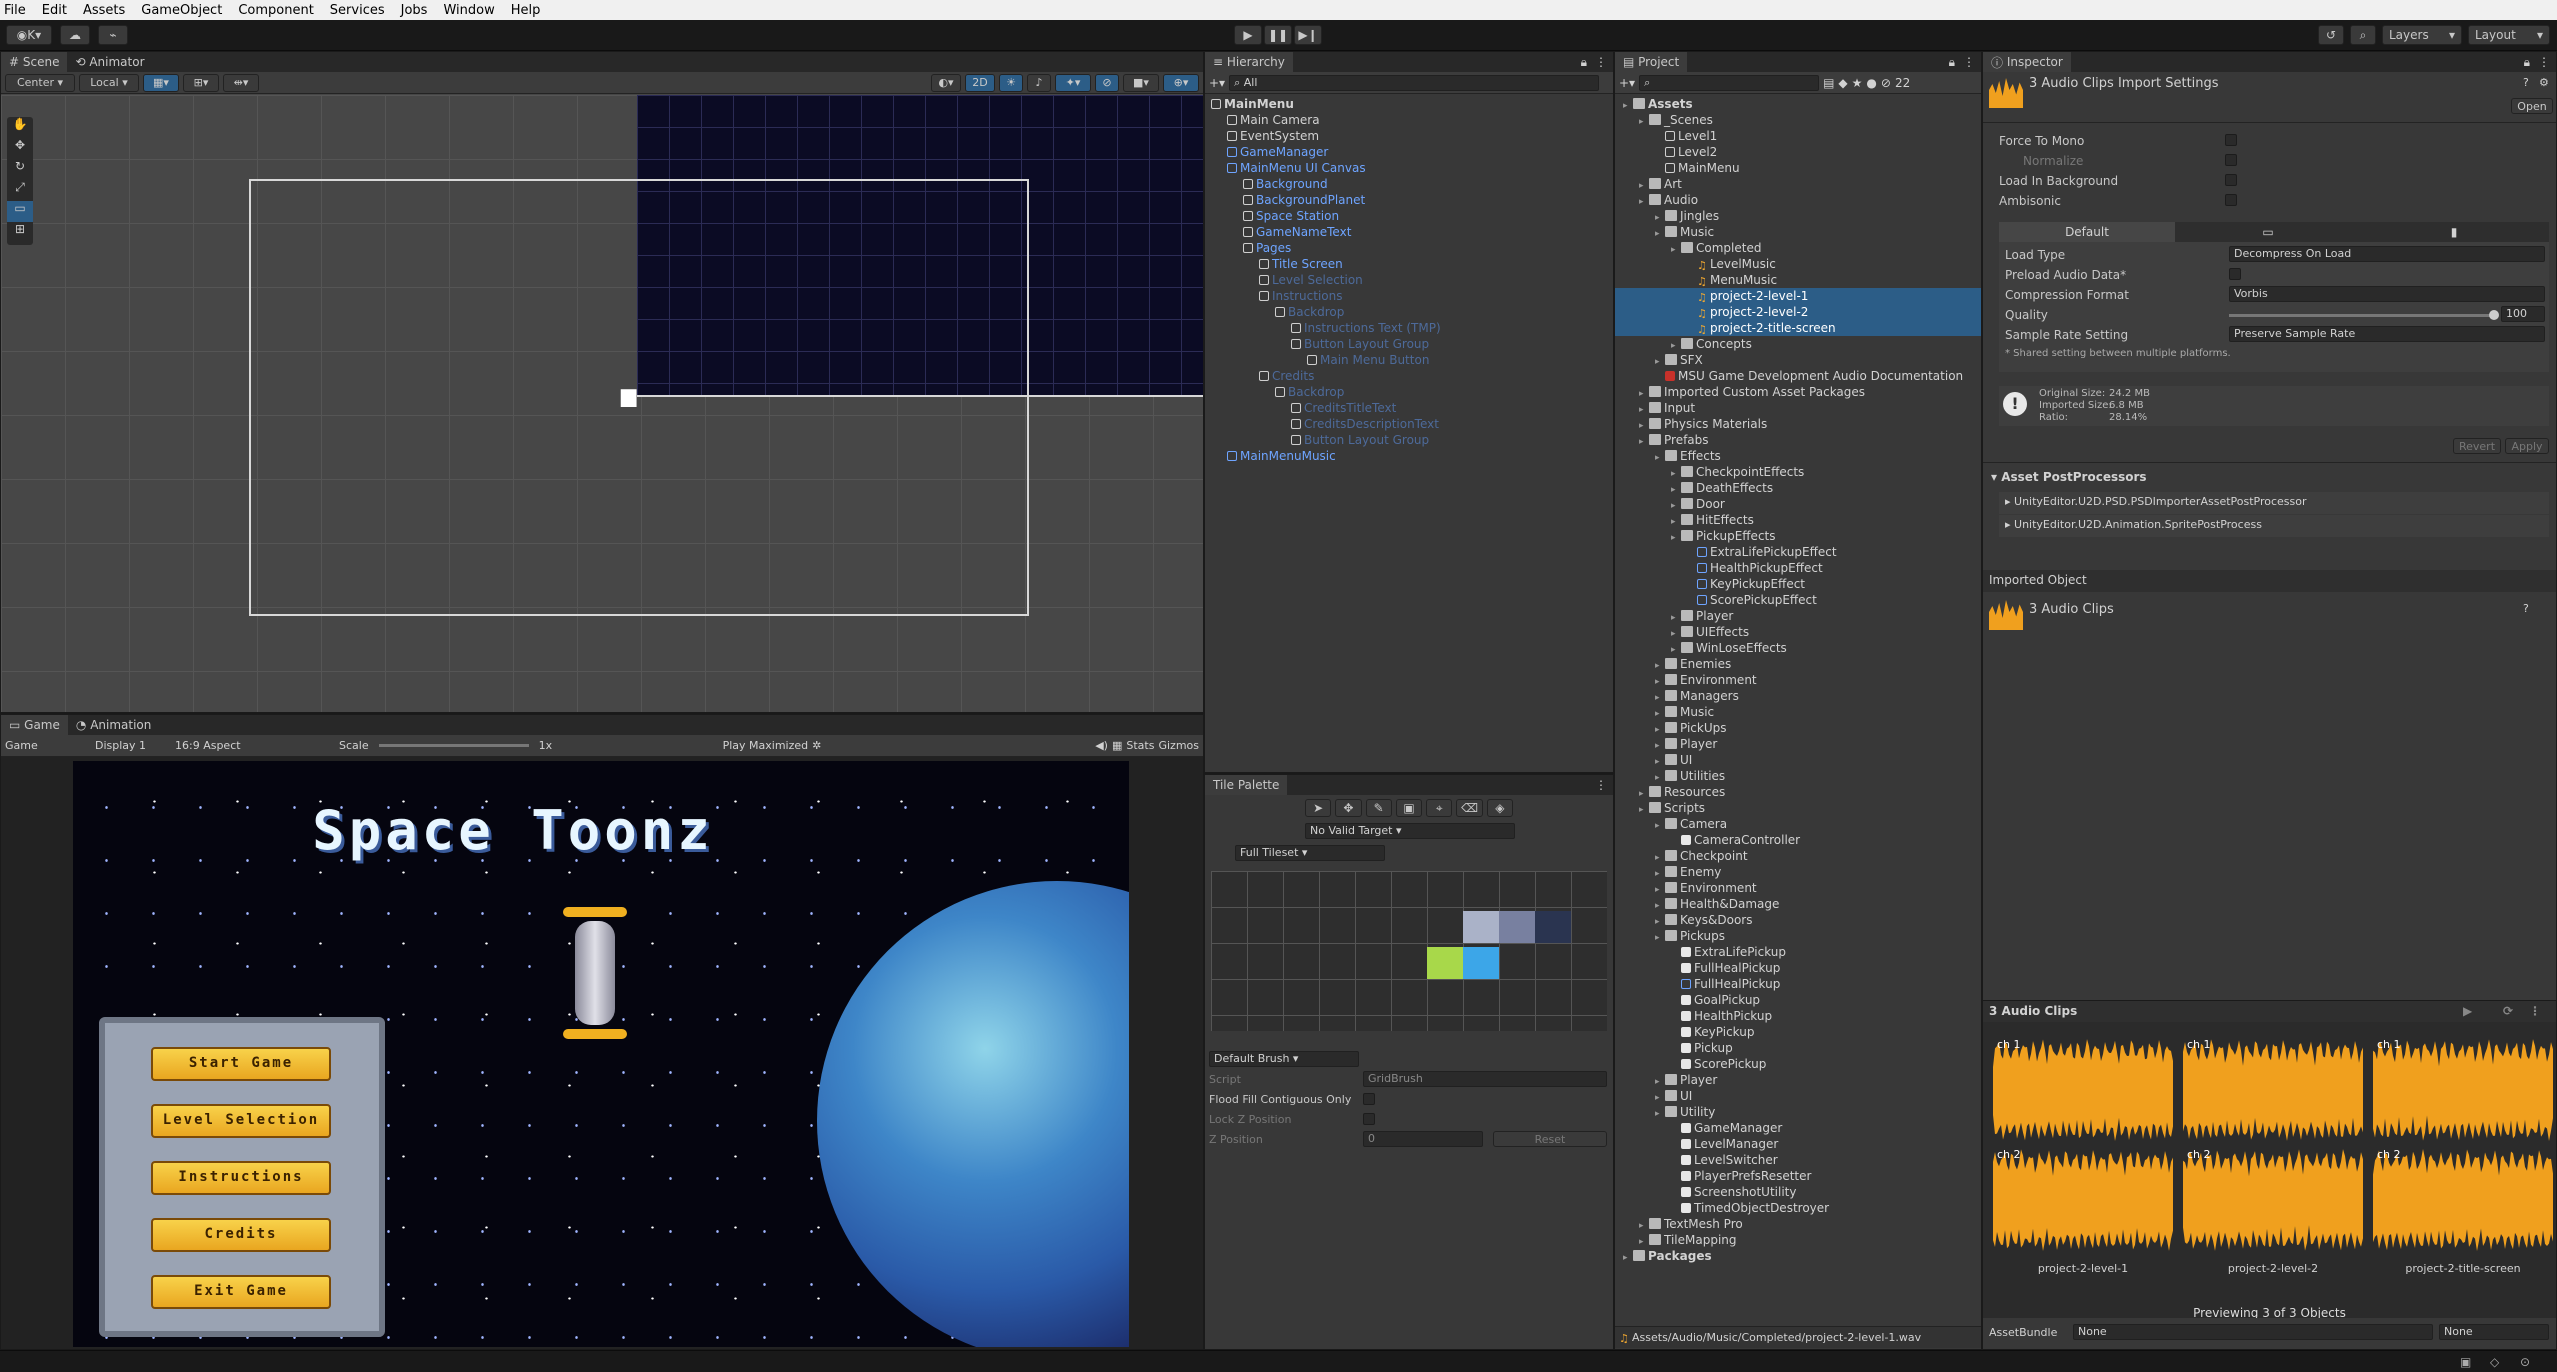 This screenshot has height=1372, width=2557. Describe the element at coordinates (1798, 344) in the screenshot. I see `project-item: ▸ Concepts` at that location.